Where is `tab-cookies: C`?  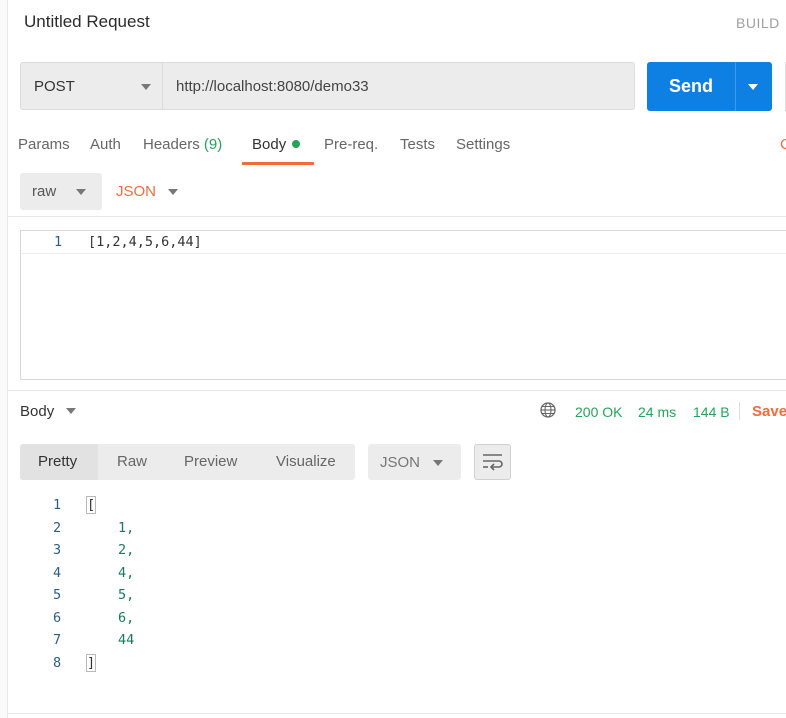
tab-cookies: C is located at coordinates (783, 144).